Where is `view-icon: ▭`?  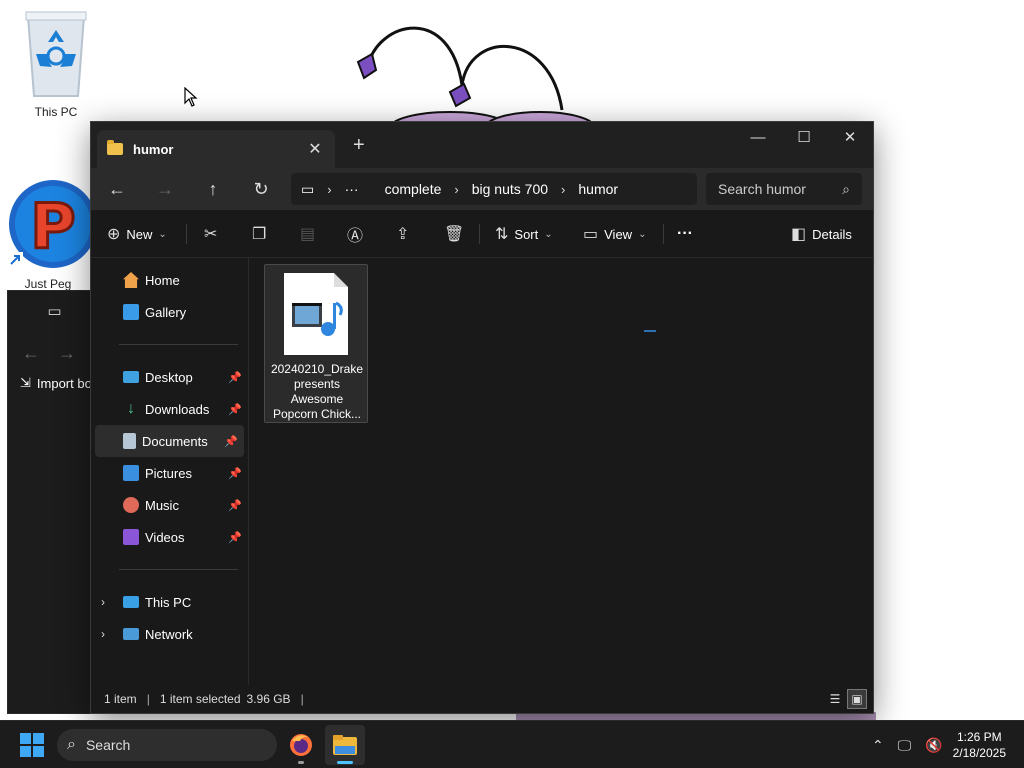
view-icon: ▭ is located at coordinates (591, 234).